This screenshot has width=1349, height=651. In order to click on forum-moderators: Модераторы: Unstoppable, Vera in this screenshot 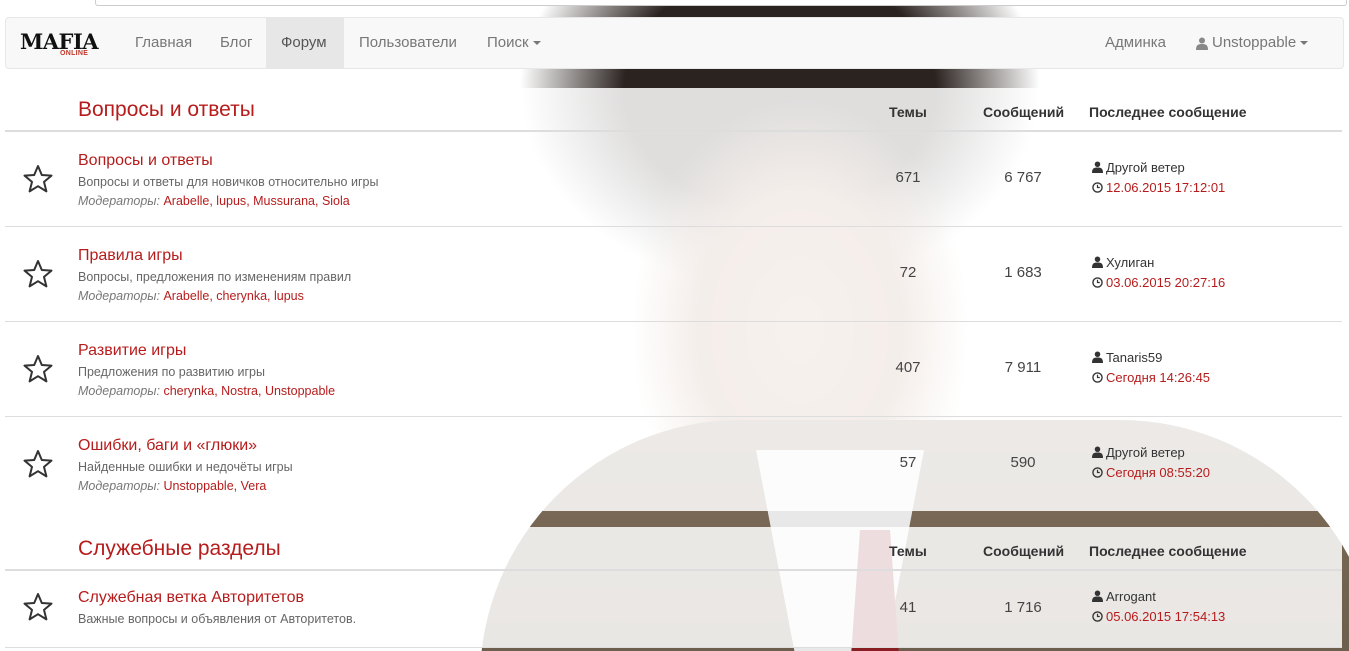, I will do `click(172, 486)`.